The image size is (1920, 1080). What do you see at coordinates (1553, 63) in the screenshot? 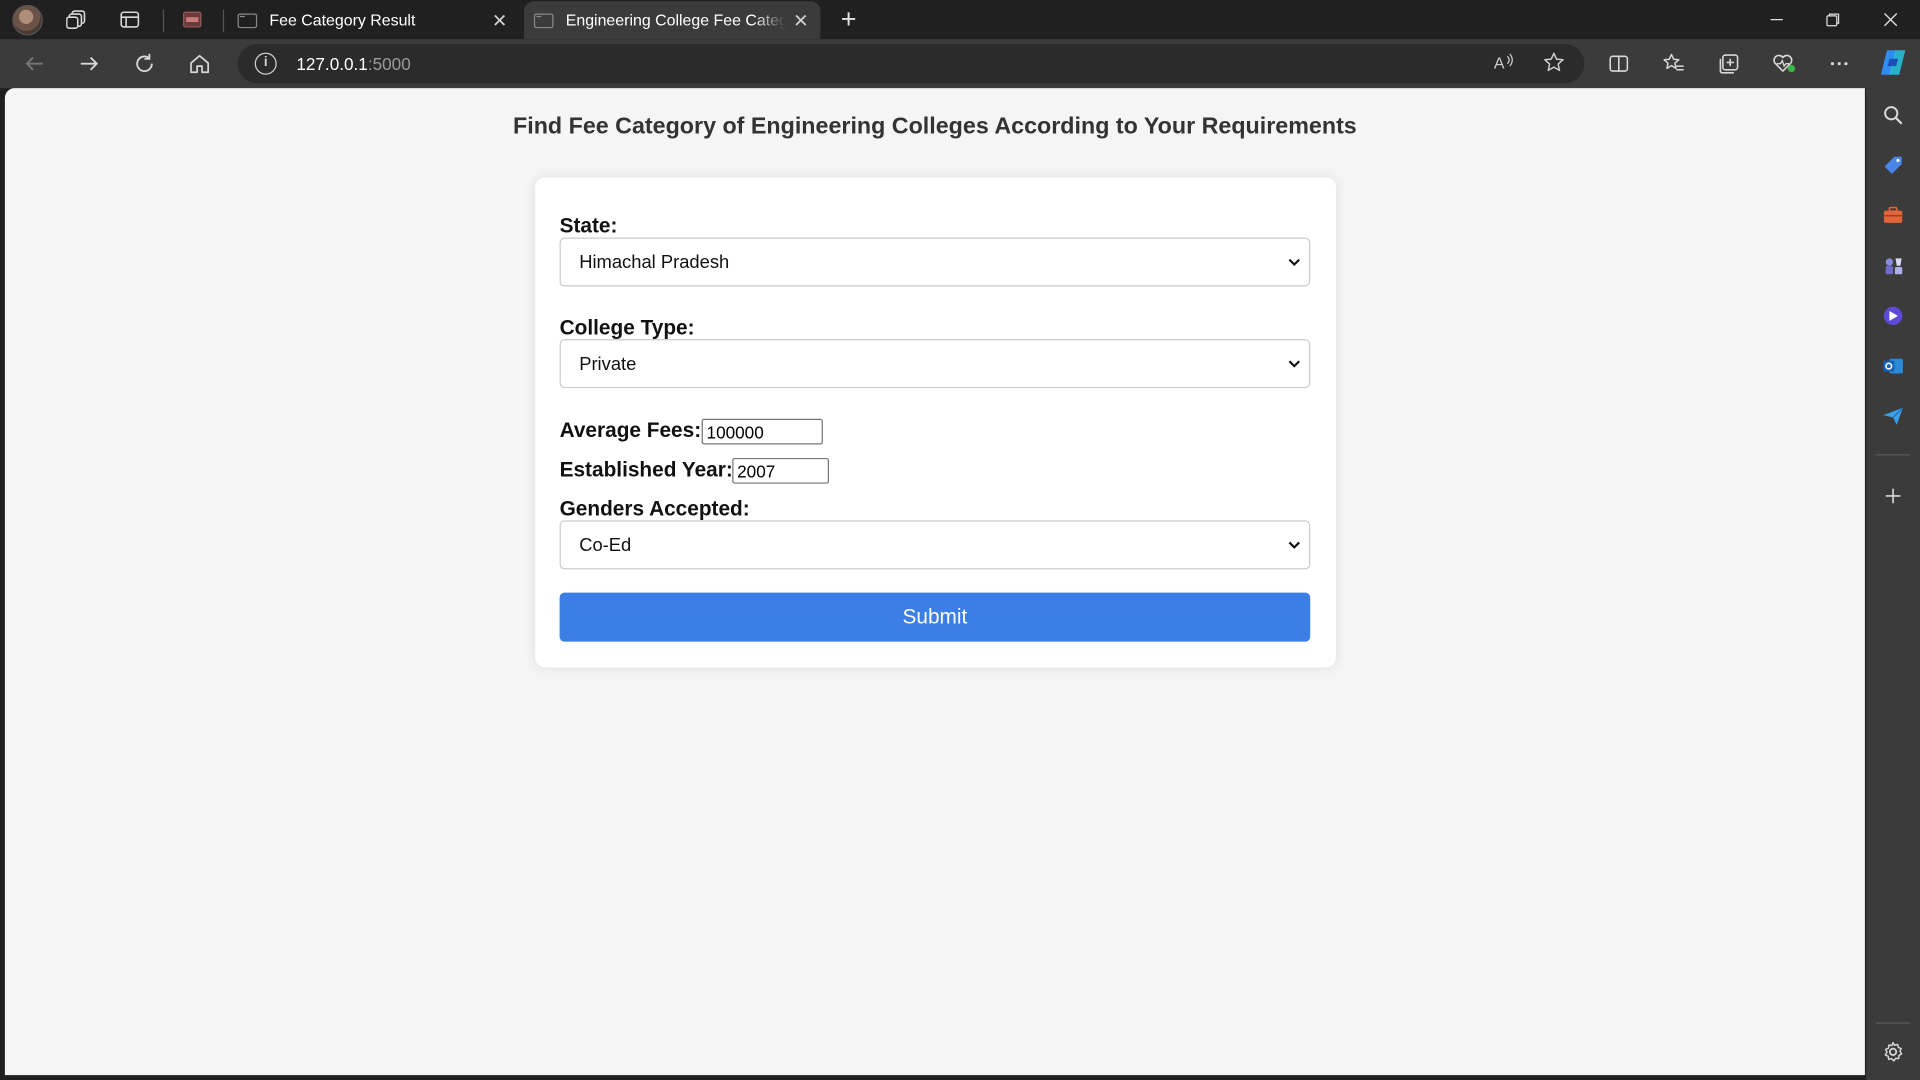
I see `favorite-star-icon` at bounding box center [1553, 63].